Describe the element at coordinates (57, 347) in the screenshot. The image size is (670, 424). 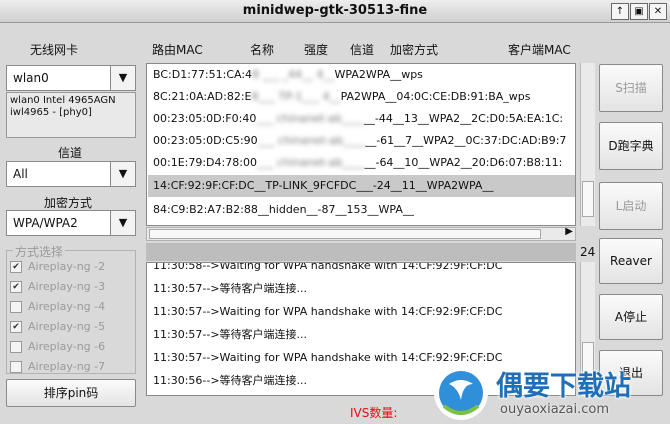
I see `method-checkbox-6: Aireplay-ng -6` at that location.